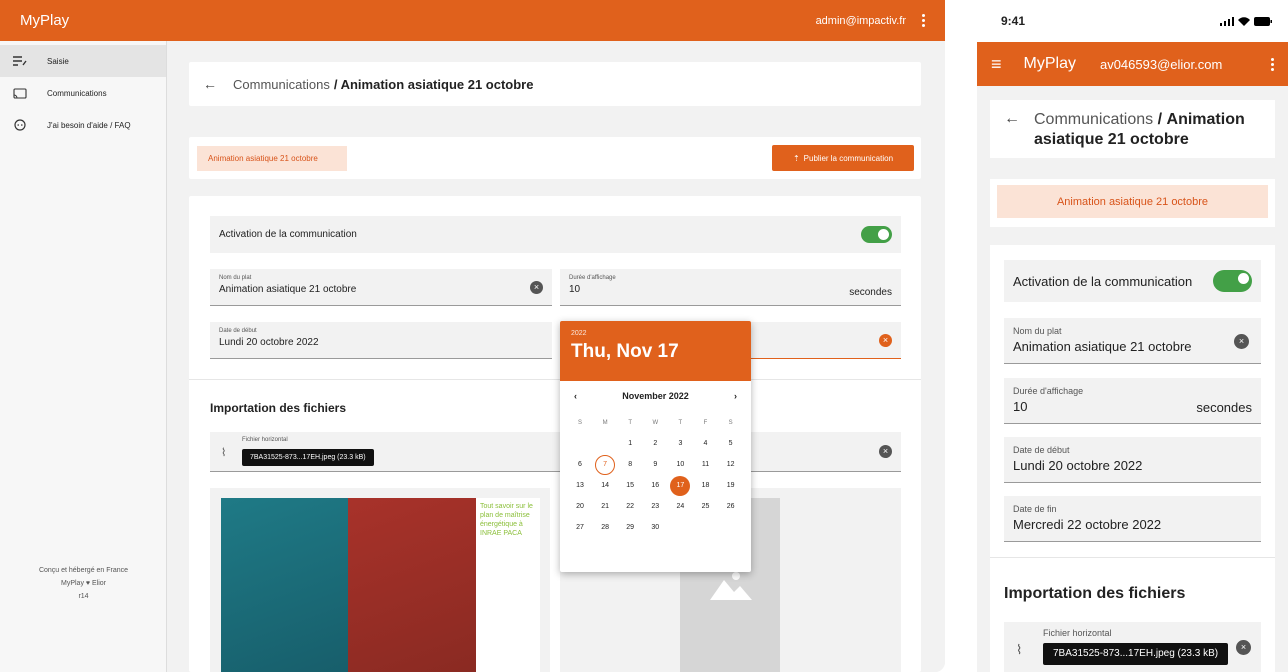 This screenshot has height=672, width=1288. What do you see at coordinates (1136, 654) in the screenshot?
I see `mobile-file-chip: 7BA31525-873...17EH.jpeg (23.3 kB)` at bounding box center [1136, 654].